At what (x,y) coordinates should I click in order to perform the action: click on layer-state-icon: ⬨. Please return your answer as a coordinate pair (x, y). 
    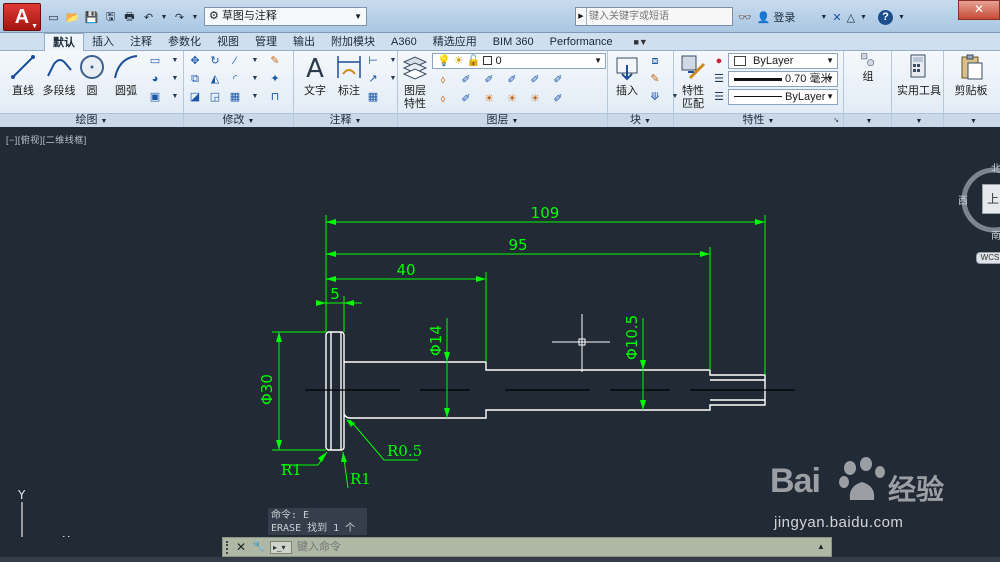
    Looking at the image, I should click on (443, 80).